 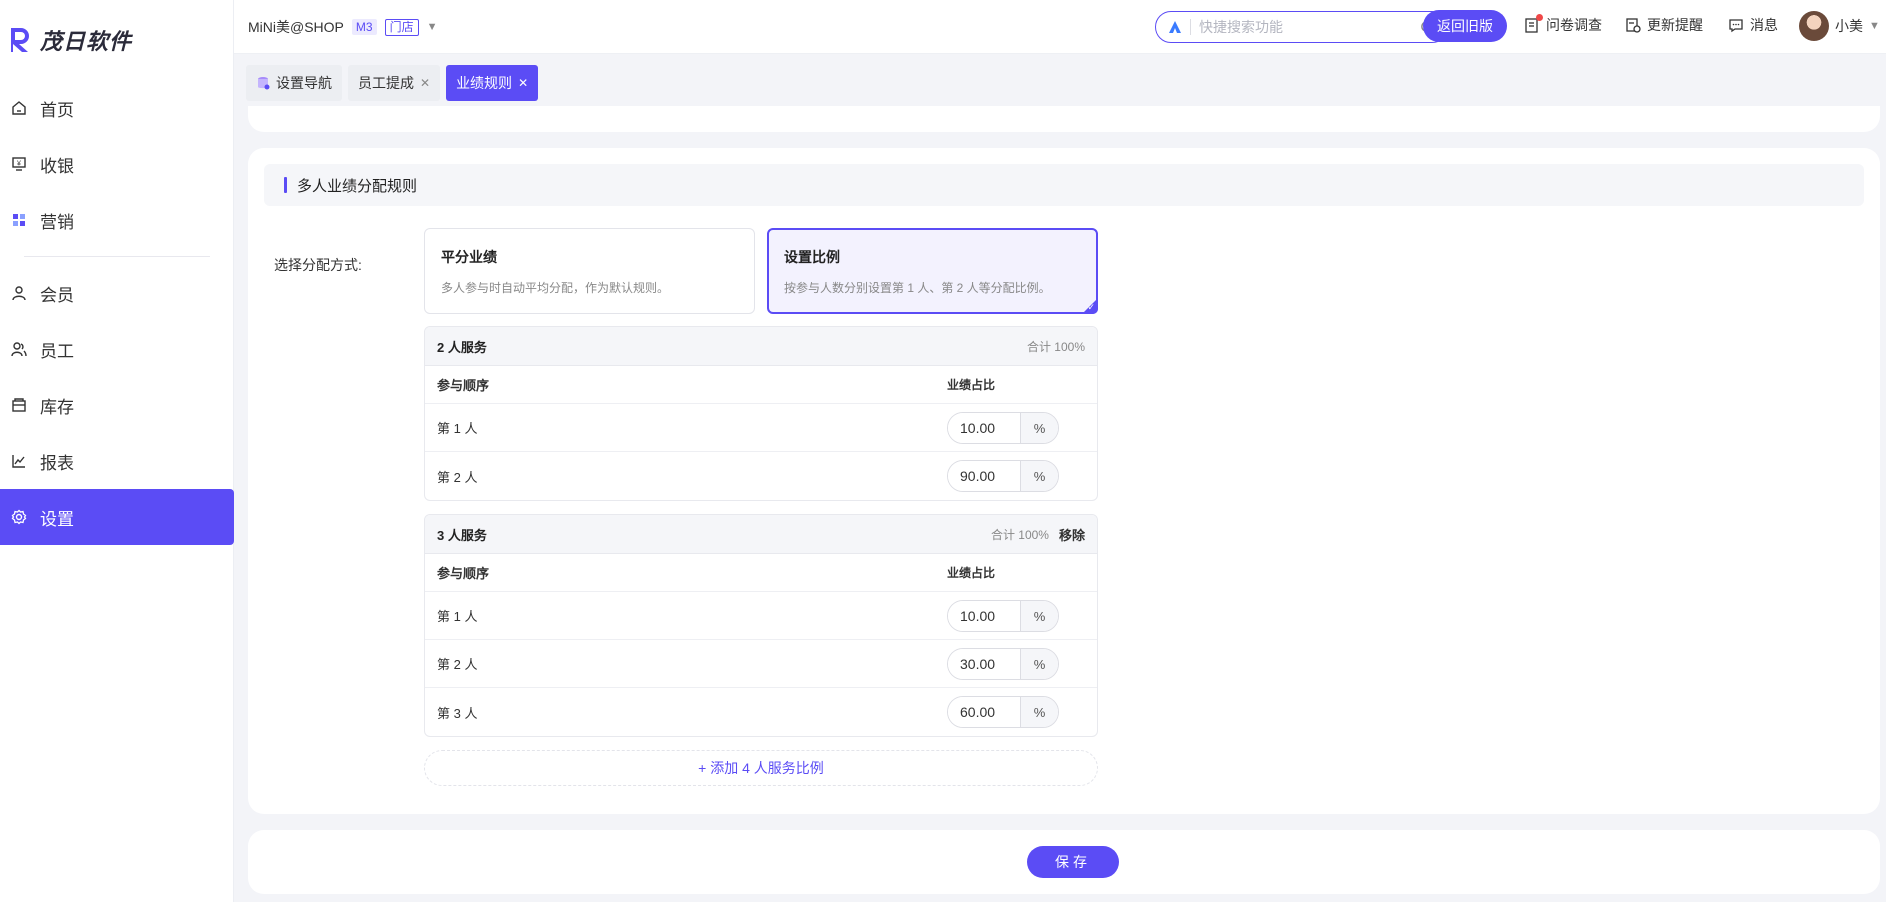 I want to click on sidebar-divider, so click(x=117, y=256).